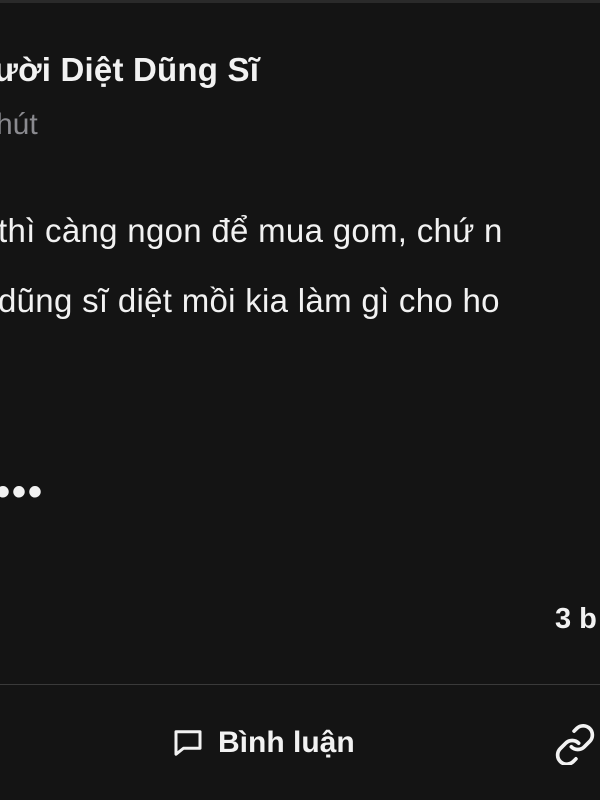 The height and width of the screenshot is (800, 600). I want to click on link-icon, so click(575, 744).